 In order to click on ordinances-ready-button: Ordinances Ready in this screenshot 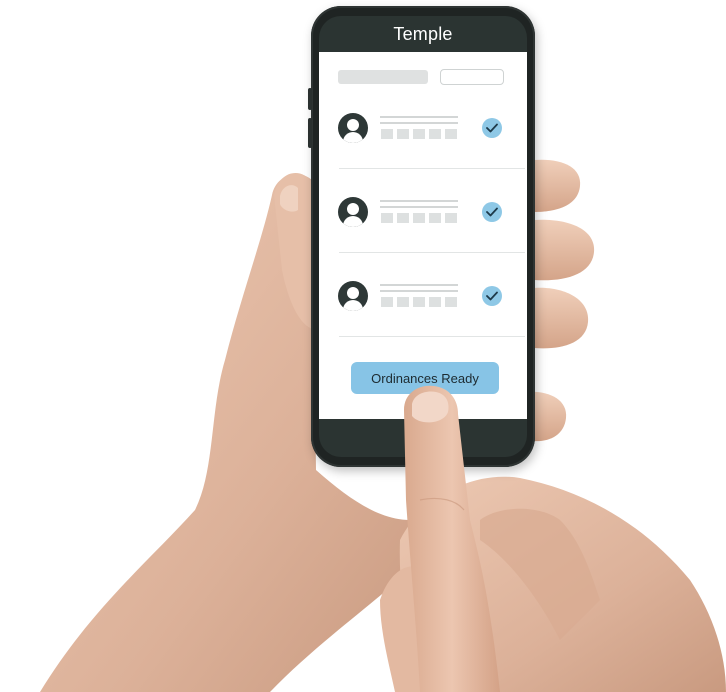, I will do `click(425, 378)`.